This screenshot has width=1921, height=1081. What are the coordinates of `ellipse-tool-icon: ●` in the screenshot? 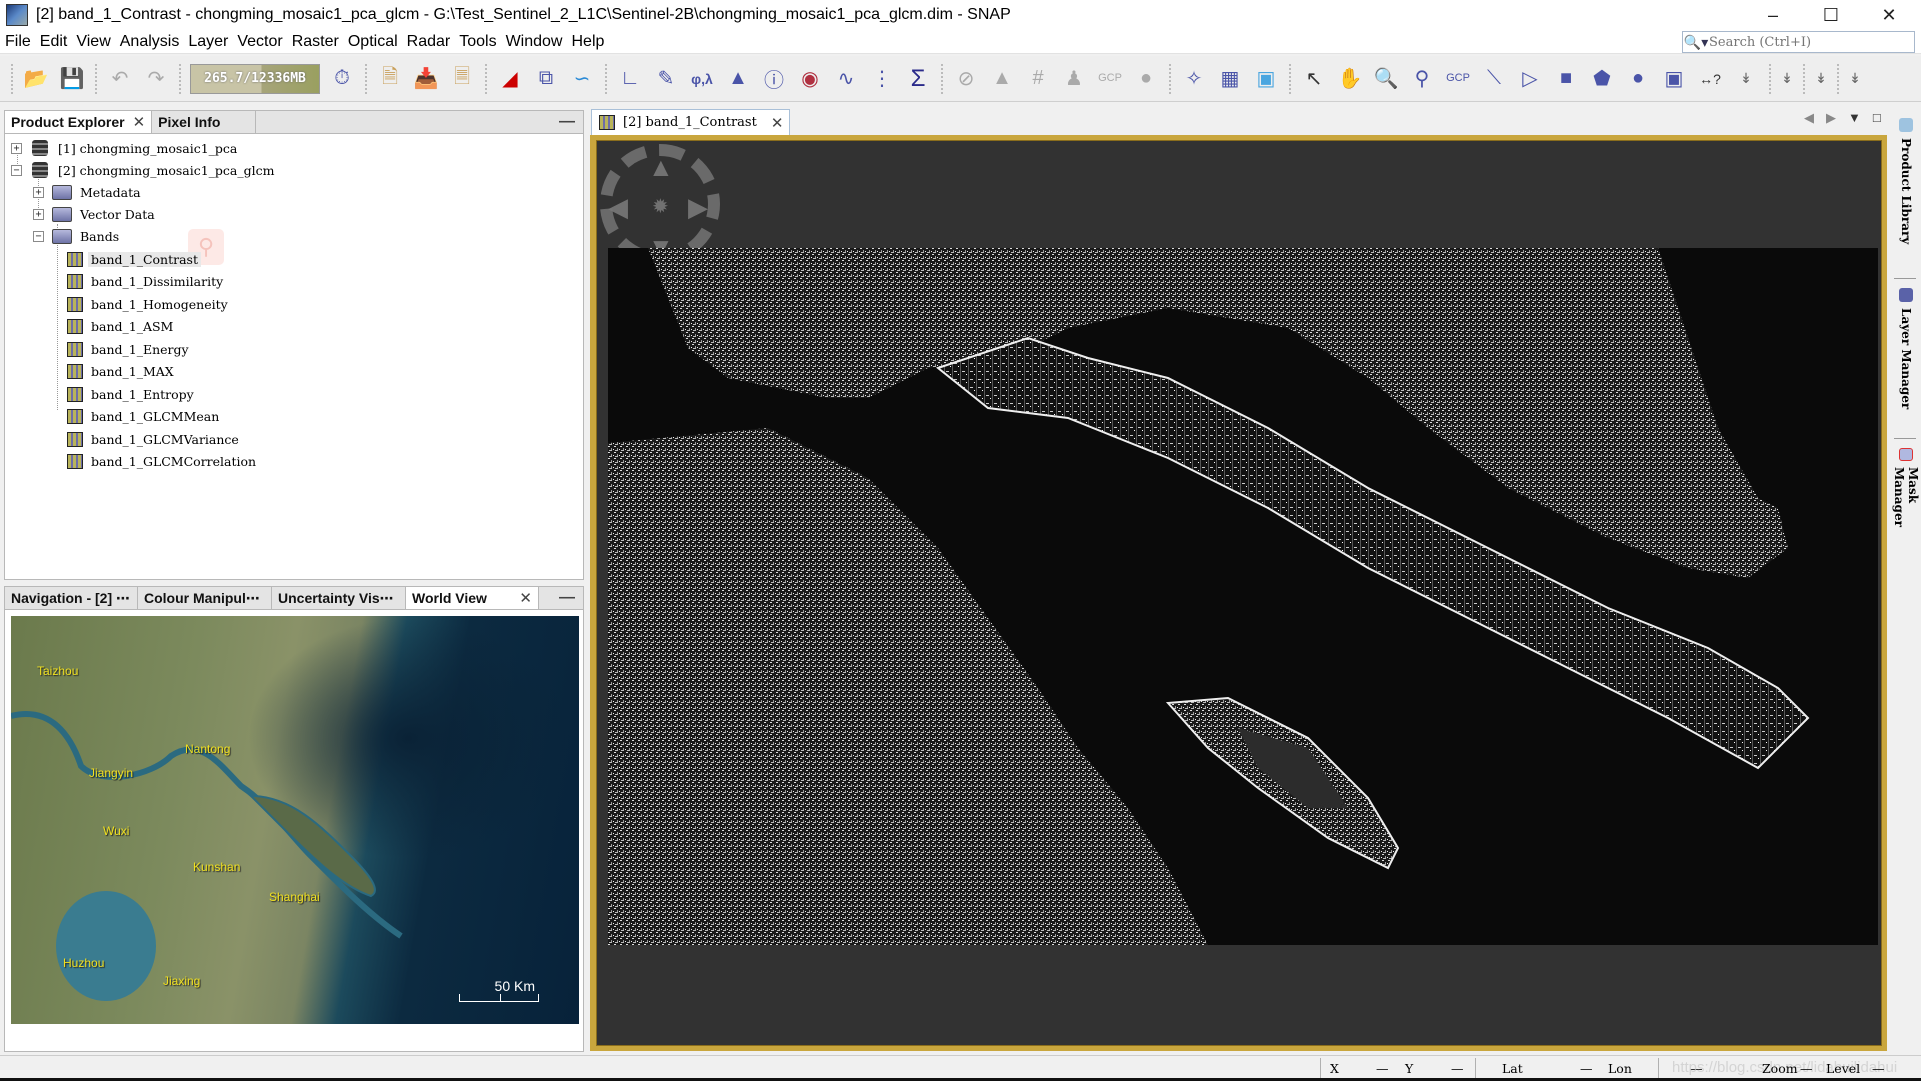 It's located at (1638, 79).